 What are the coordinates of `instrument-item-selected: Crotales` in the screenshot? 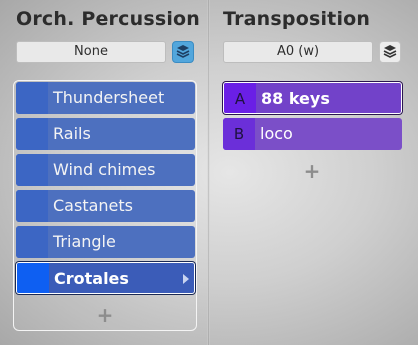 It's located at (105, 278).